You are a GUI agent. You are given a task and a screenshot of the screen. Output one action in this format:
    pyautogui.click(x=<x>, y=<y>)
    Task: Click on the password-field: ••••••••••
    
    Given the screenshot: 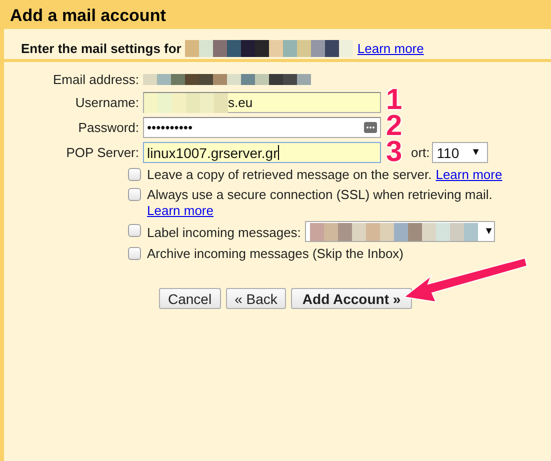 What is the action you would take?
    pyautogui.click(x=262, y=127)
    